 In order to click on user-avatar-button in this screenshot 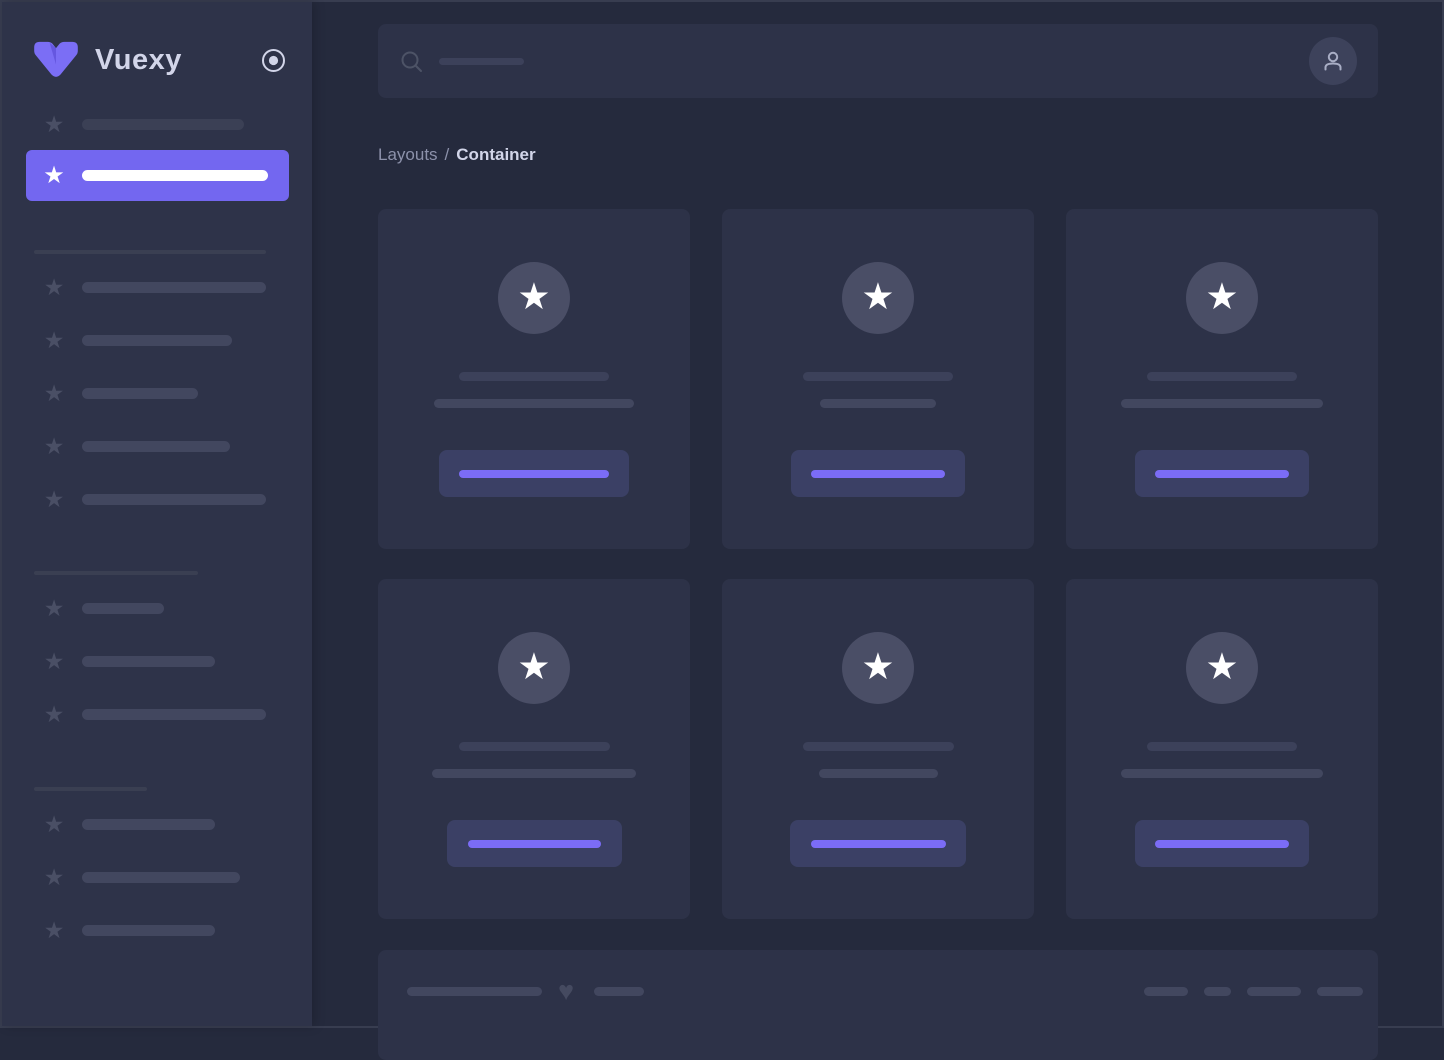, I will do `click(1333, 61)`.